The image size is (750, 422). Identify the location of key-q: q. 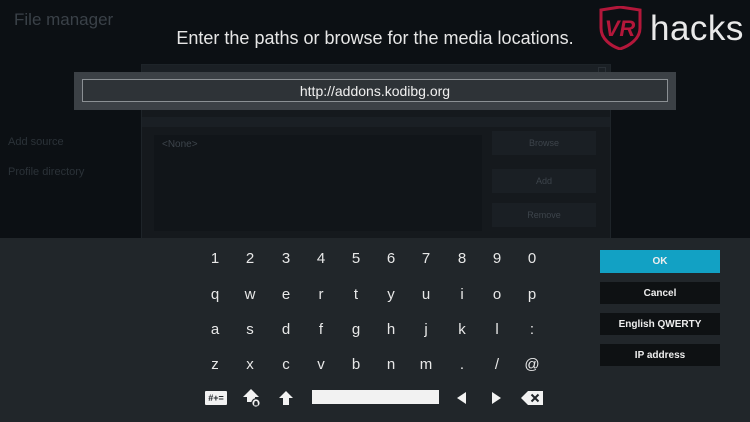
(215, 294).